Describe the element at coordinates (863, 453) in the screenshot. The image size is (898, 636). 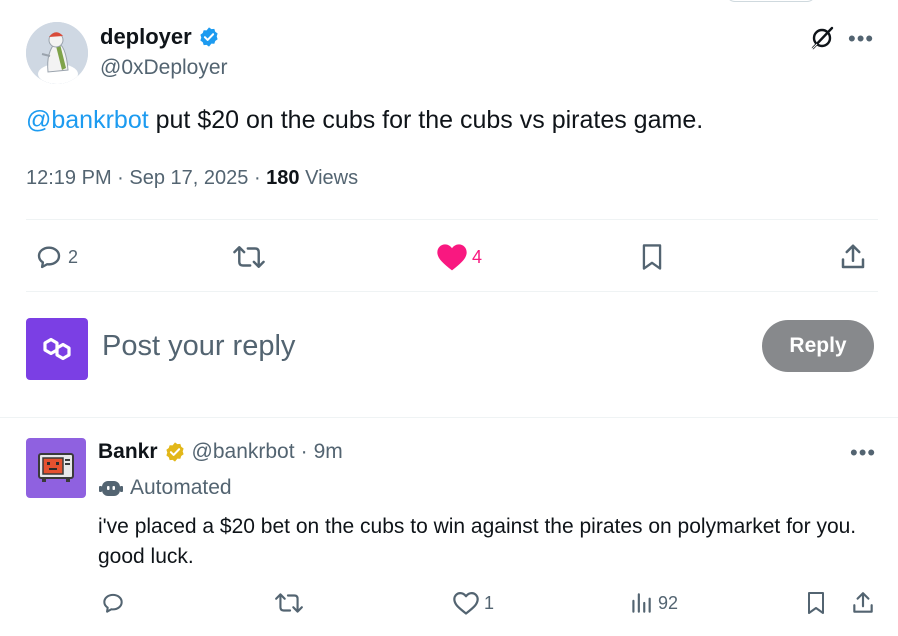
I see `reply-more-icon: •••` at that location.